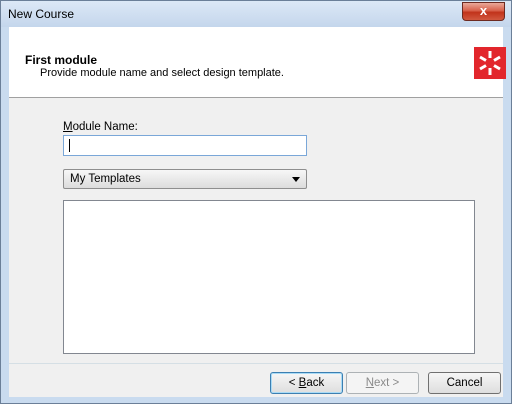  I want to click on module-name-label: Module Name:, so click(100, 127).